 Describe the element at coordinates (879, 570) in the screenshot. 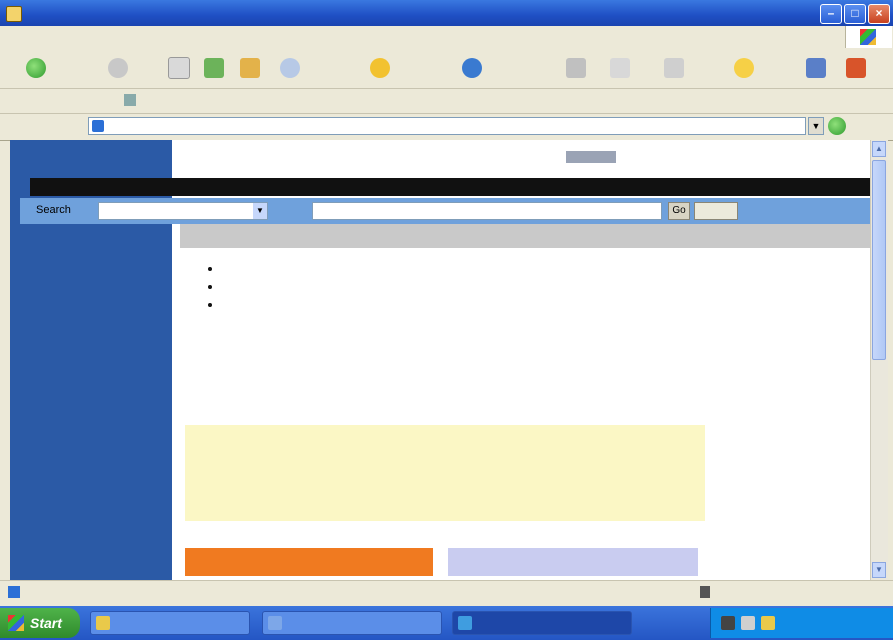

I see `scroll-down-arrow-icon: ▼` at that location.